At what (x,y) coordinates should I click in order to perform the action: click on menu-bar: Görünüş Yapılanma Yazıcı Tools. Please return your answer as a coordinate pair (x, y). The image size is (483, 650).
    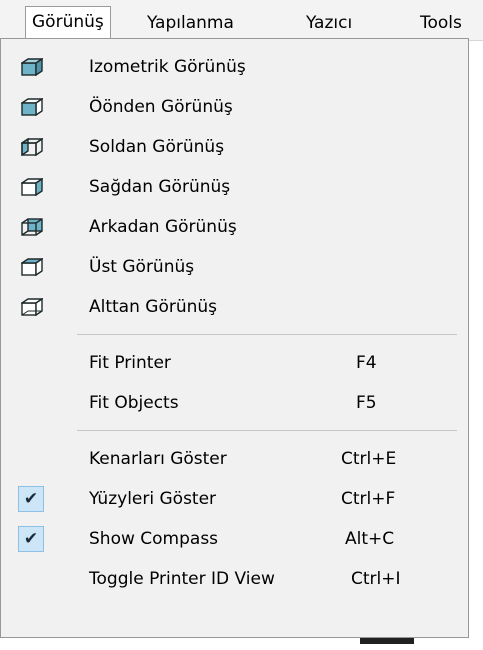
    Looking at the image, I should click on (241, 20).